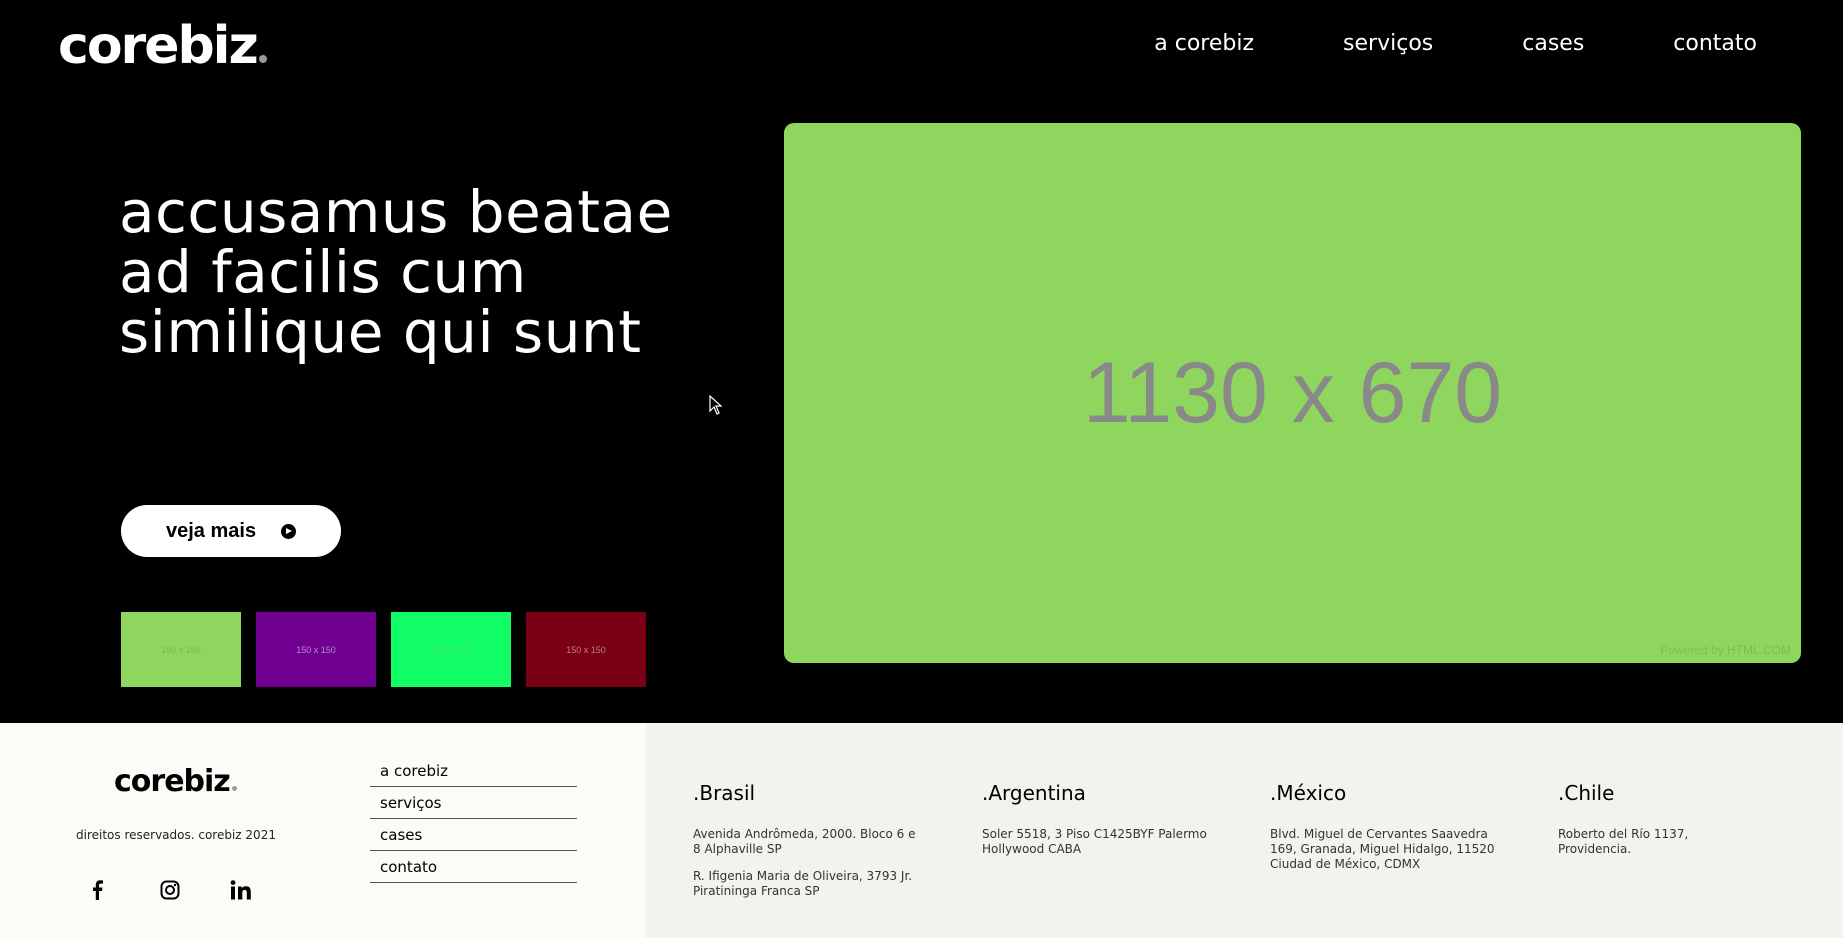  Describe the element at coordinates (383, 649) in the screenshot. I see `thumbnail-strip: 150 x 150 150 x 150 150 x 150 150 x 150` at that location.